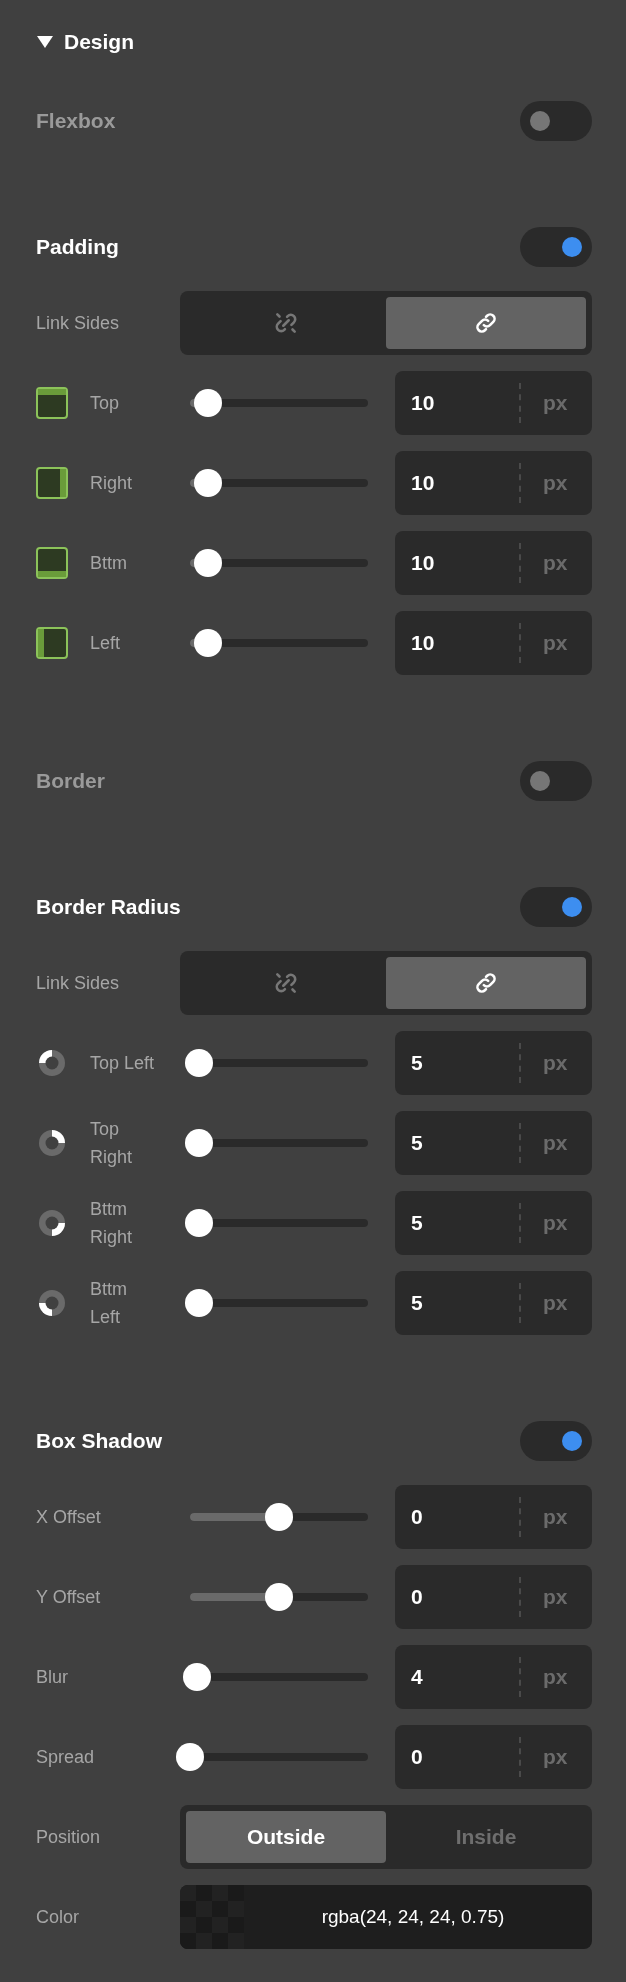  Describe the element at coordinates (68, 1597) in the screenshot. I see `row-label: Y Offset` at that location.